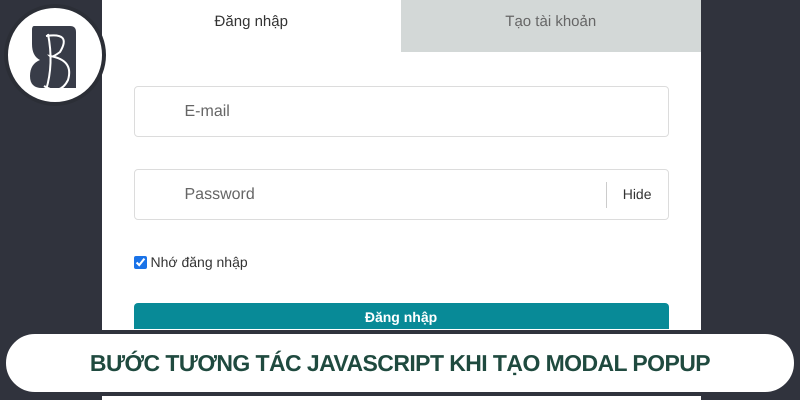 The width and height of the screenshot is (800, 400). I want to click on remember-checkbox, so click(140, 262).